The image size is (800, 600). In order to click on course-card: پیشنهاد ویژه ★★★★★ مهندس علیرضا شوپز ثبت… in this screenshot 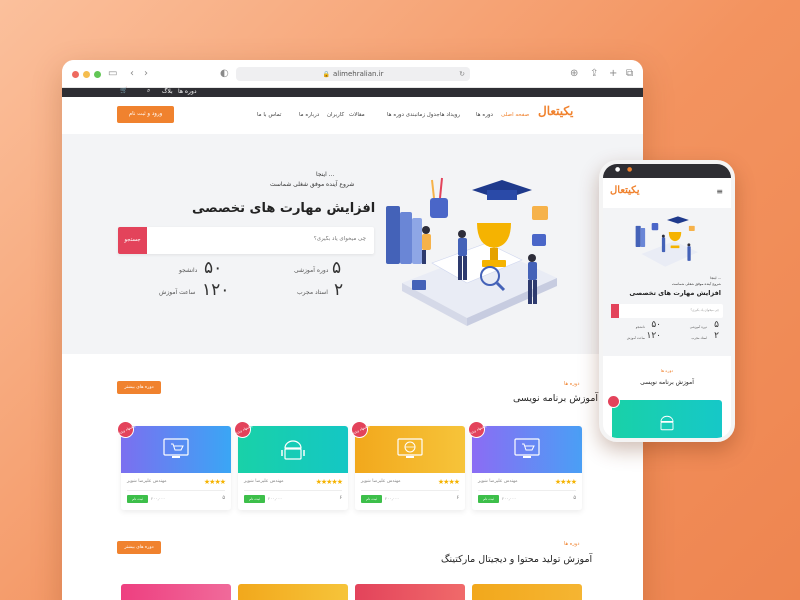, I will do `click(289, 464)`.